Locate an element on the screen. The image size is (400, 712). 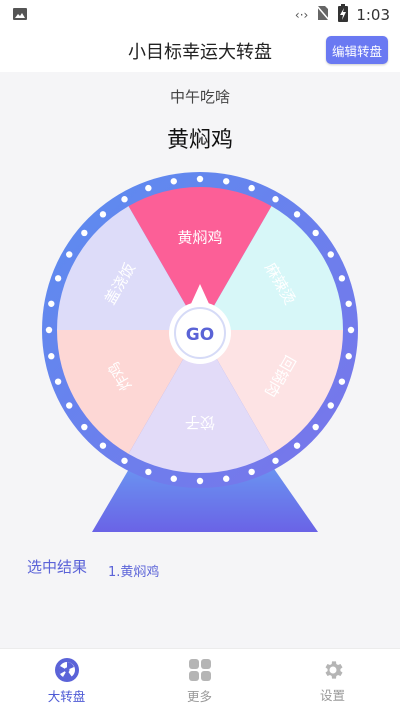
go-button-label: GO is located at coordinates (200, 335).